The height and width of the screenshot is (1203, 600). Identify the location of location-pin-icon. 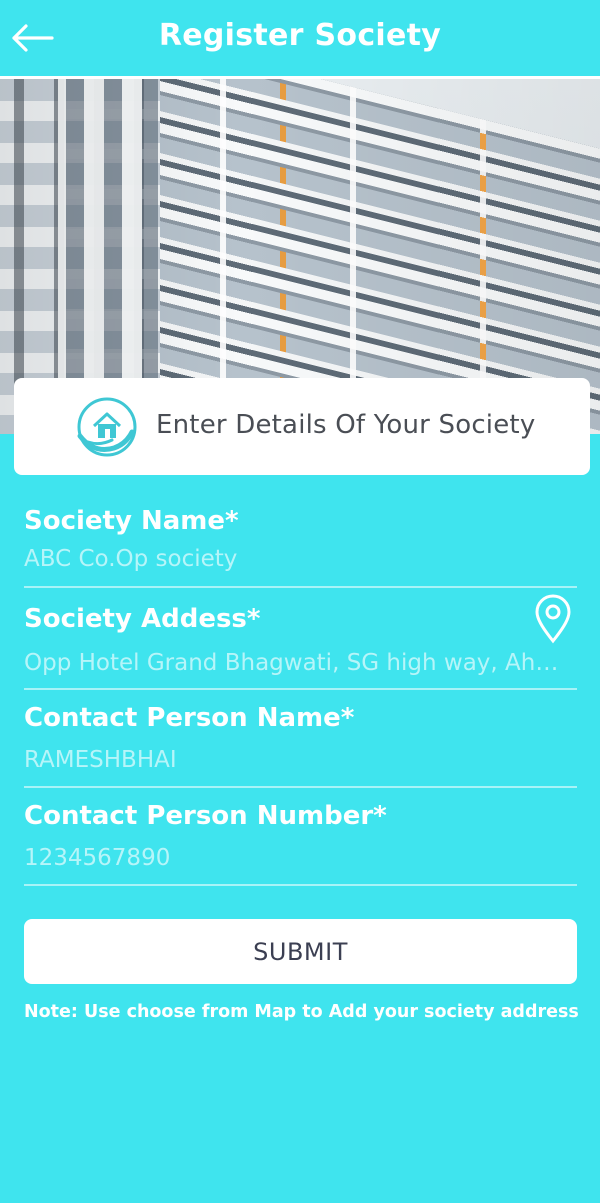
(553, 619).